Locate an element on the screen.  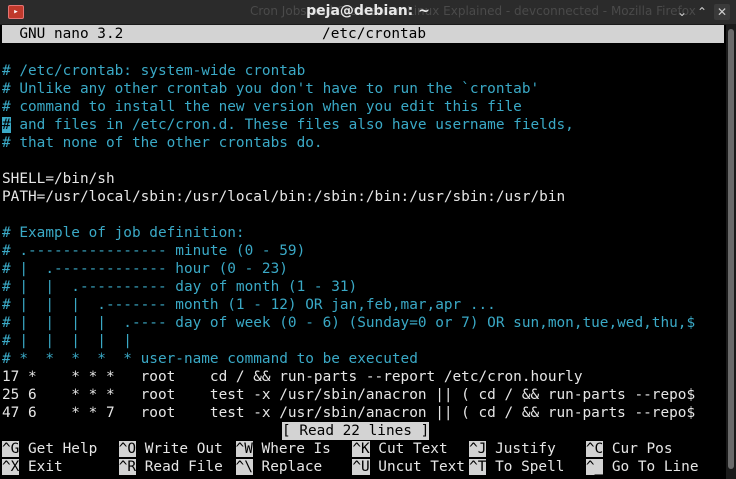
shortcut-label: To Spell is located at coordinates (525, 467).